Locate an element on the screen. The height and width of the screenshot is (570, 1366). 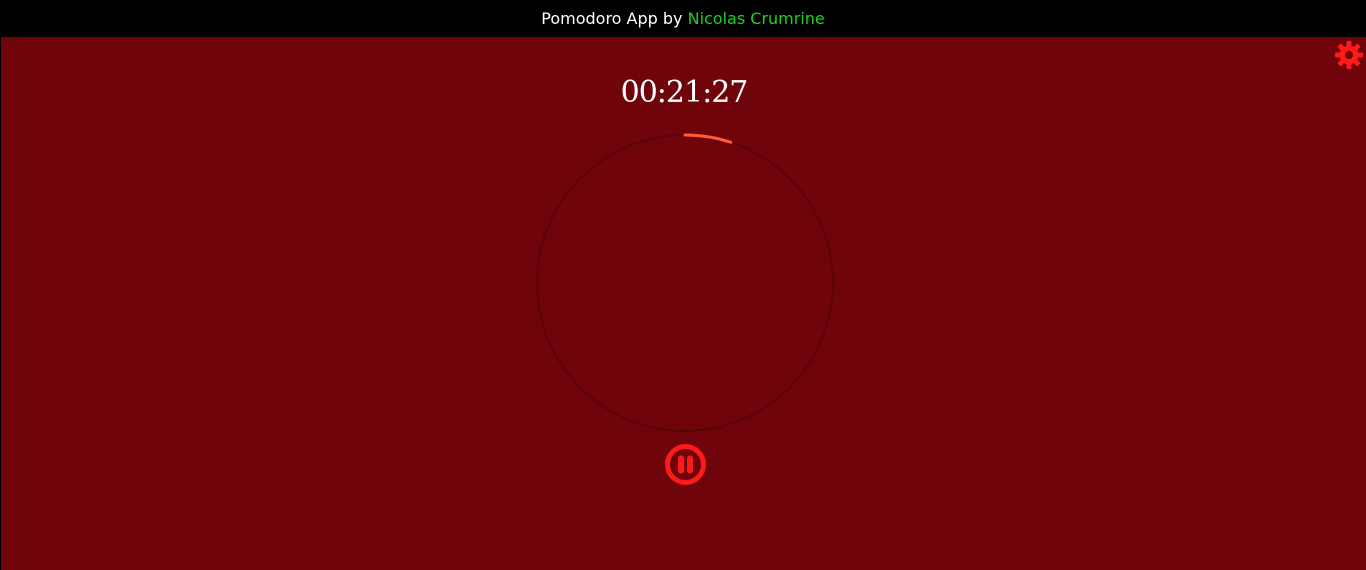
progress-ring-arc is located at coordinates (708, 138).